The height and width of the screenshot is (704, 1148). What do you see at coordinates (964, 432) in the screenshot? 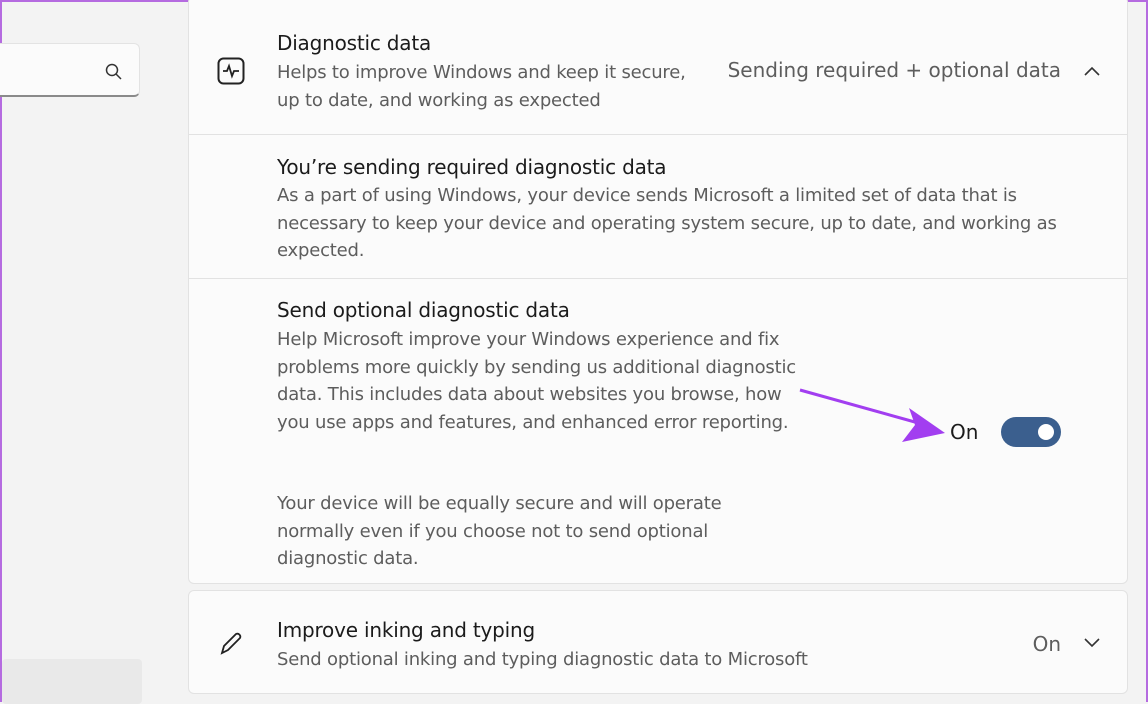
I see `toggle-label: On` at bounding box center [964, 432].